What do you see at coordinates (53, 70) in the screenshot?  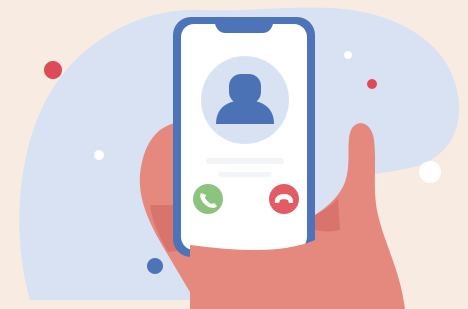 I see `decor-dot-red-large` at bounding box center [53, 70].